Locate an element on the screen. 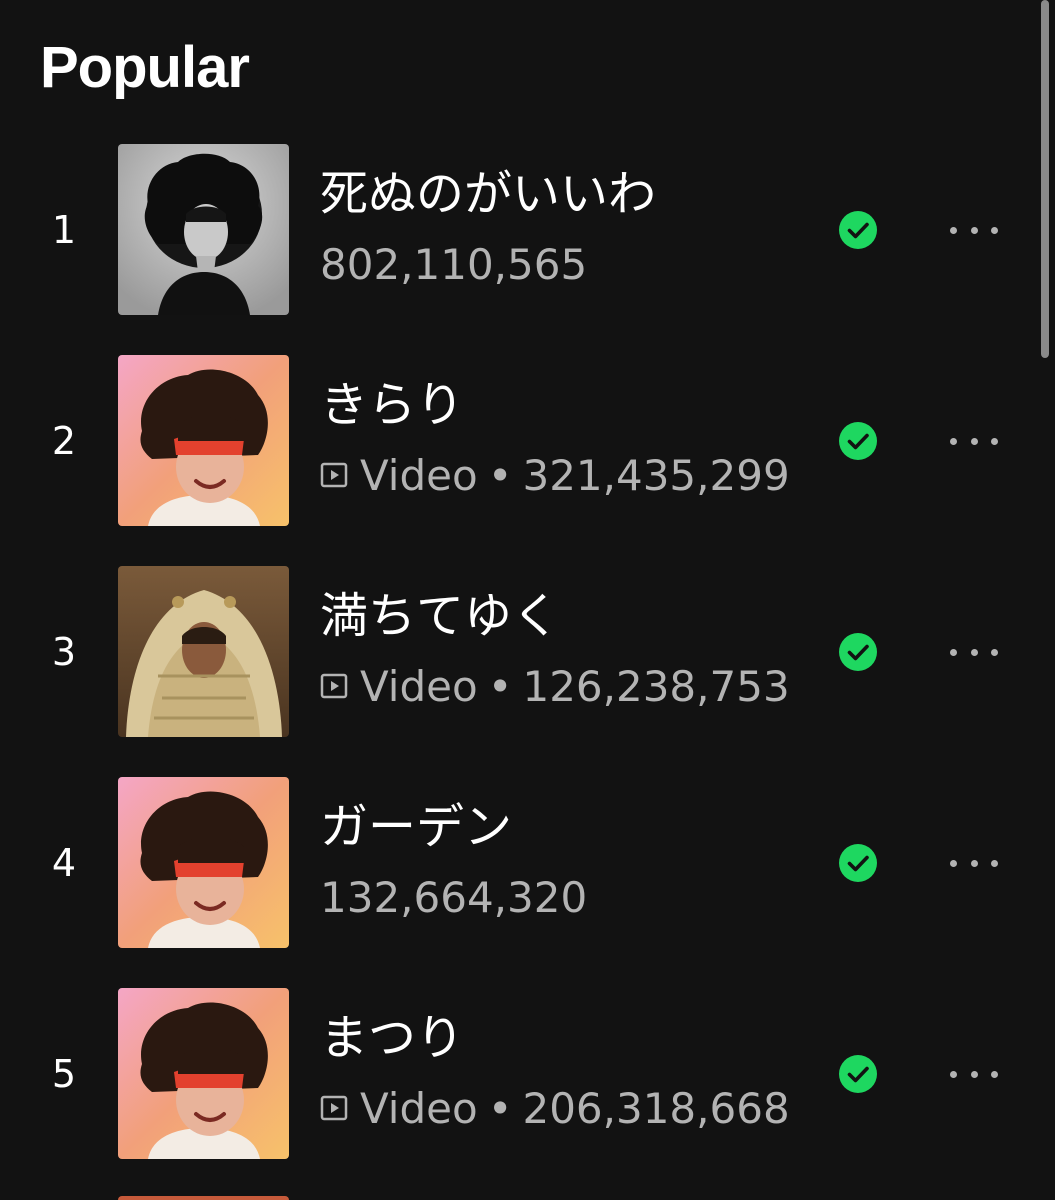 This screenshot has height=1200, width=1055. track-title: まつり is located at coordinates (392, 1038).